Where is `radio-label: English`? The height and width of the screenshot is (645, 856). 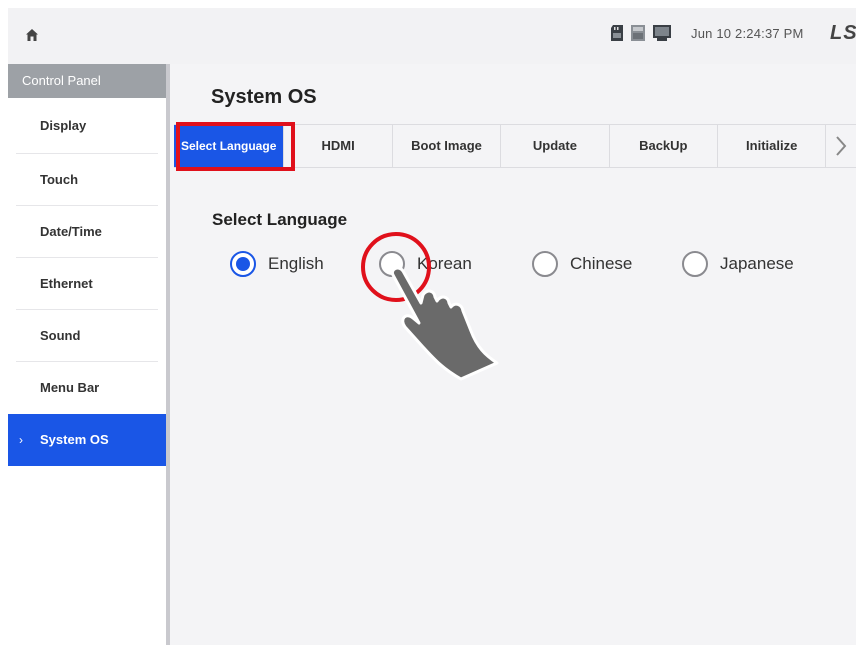
radio-label: English is located at coordinates (296, 263).